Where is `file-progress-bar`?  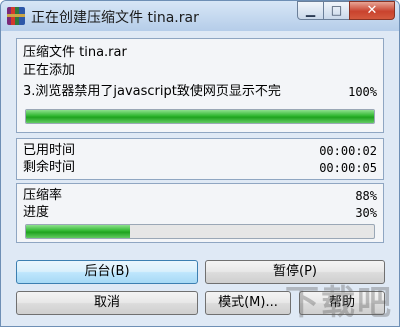
file-progress-bar is located at coordinates (200, 116).